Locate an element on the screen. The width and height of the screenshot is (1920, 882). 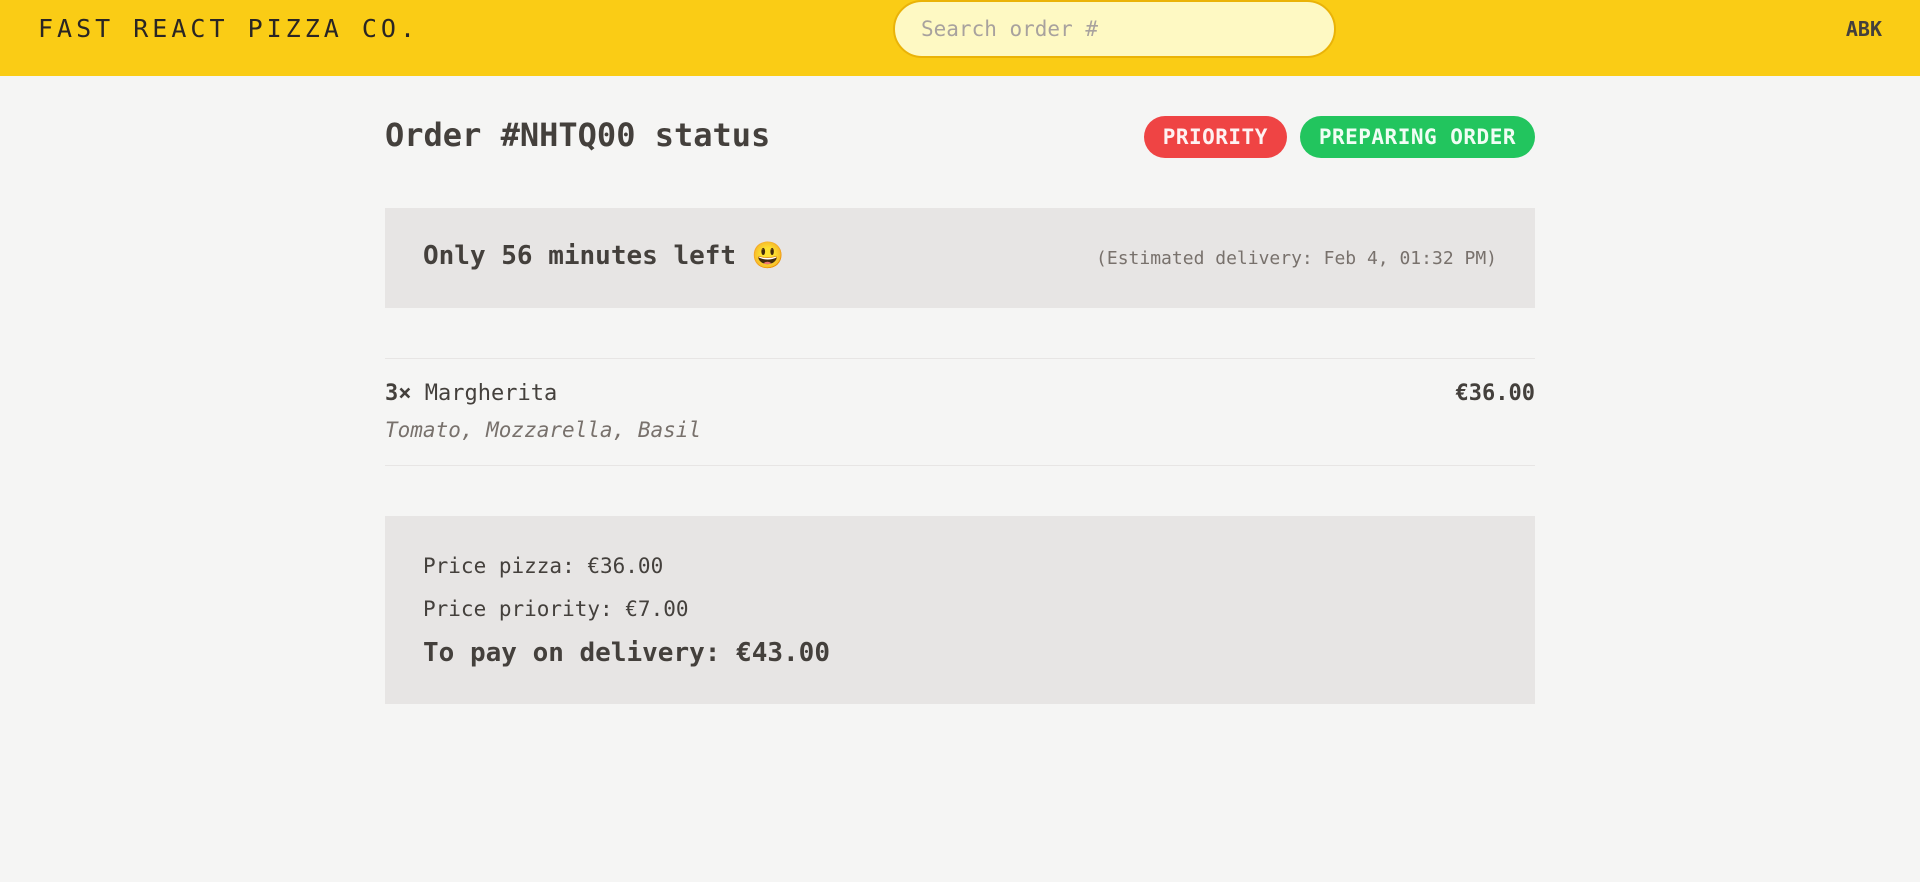
app-header: FAST REACT PIZZA CO. ABK is located at coordinates (960, 38).